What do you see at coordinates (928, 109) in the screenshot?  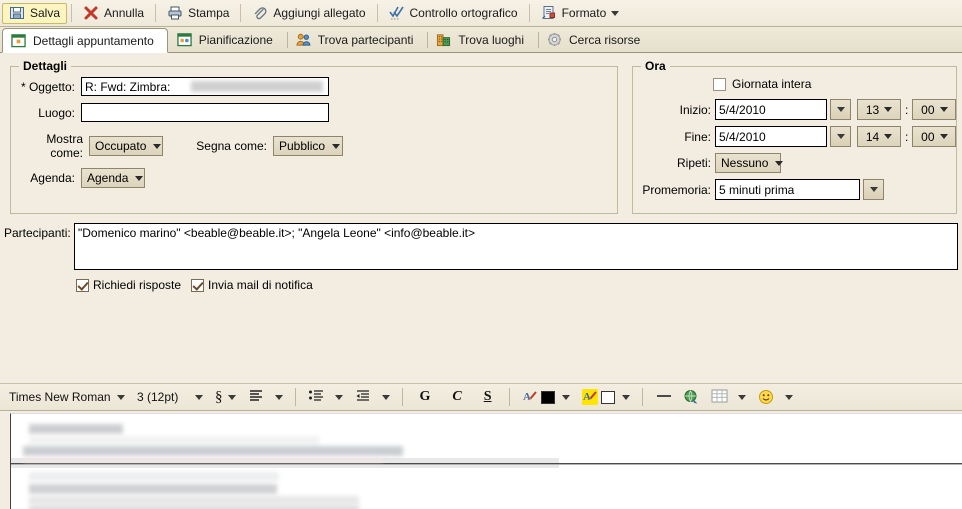 I see `start-minute-value: 00` at bounding box center [928, 109].